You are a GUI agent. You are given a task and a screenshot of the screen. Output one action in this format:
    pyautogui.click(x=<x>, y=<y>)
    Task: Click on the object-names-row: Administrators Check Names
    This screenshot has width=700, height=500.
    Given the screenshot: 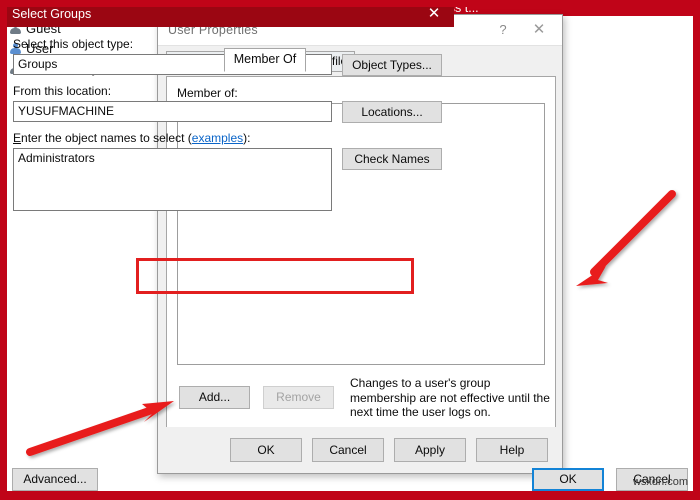 What is the action you would take?
    pyautogui.click(x=227, y=179)
    